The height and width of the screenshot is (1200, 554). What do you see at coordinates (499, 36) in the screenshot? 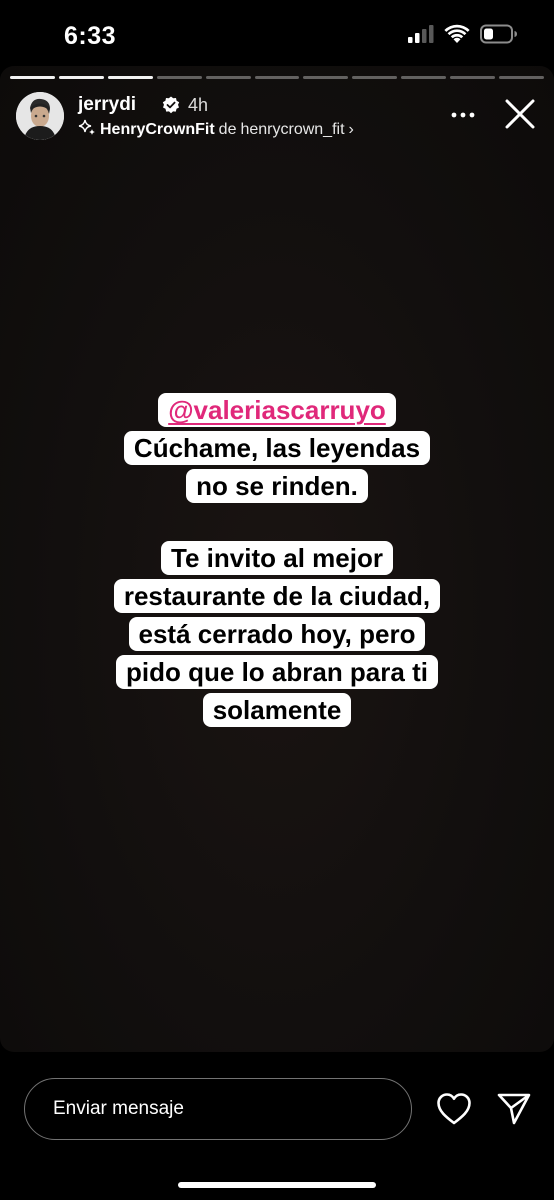
I see `battery-icon` at bounding box center [499, 36].